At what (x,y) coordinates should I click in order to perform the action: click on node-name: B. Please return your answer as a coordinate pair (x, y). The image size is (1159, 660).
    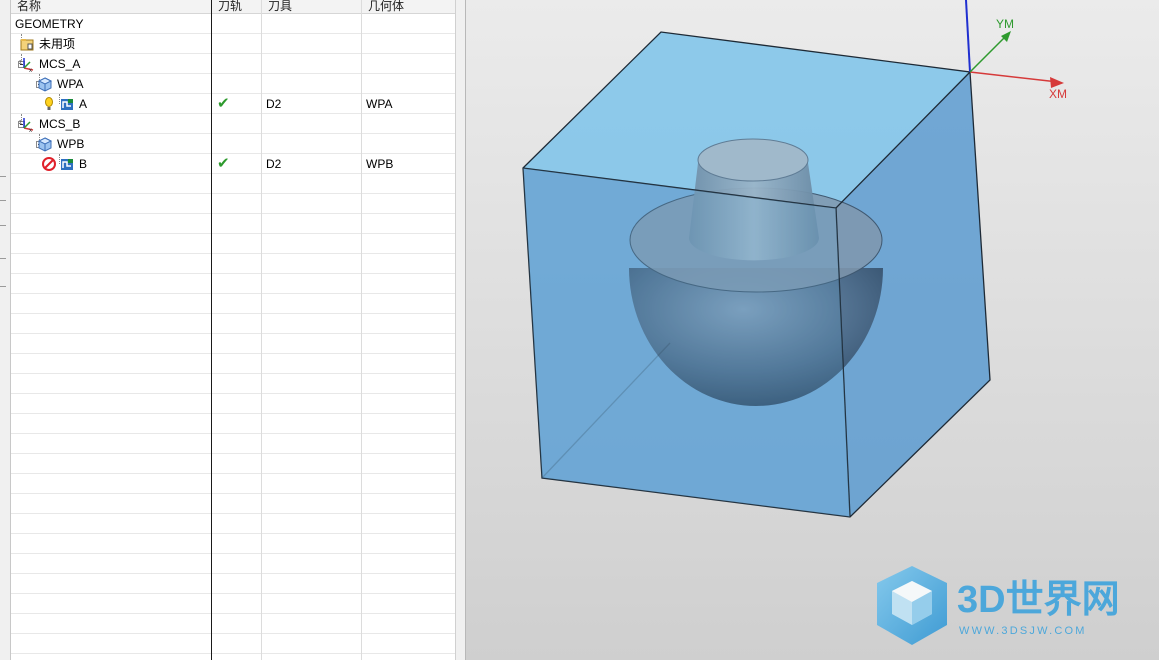
    Looking at the image, I should click on (83, 164).